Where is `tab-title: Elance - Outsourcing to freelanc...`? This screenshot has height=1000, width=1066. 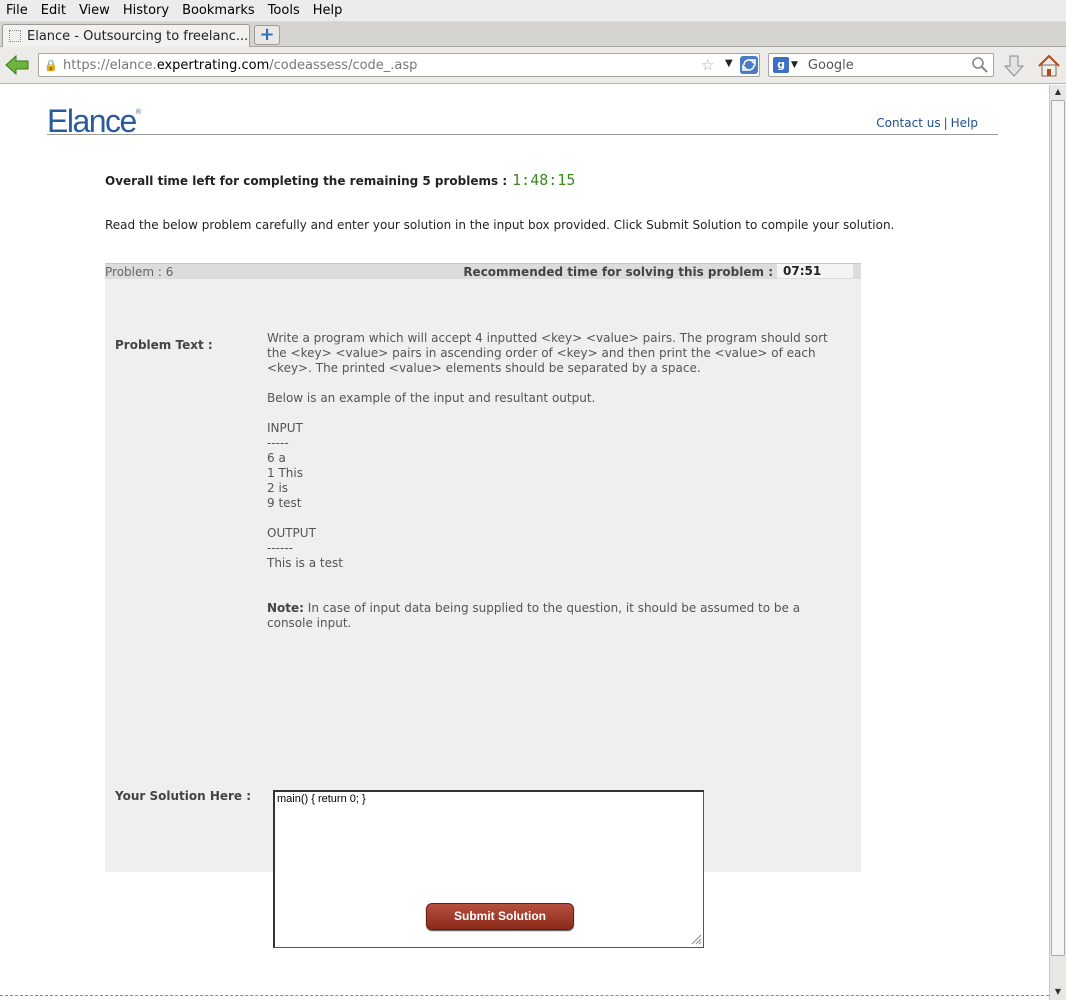 tab-title: Elance - Outsourcing to freelanc... is located at coordinates (138, 36).